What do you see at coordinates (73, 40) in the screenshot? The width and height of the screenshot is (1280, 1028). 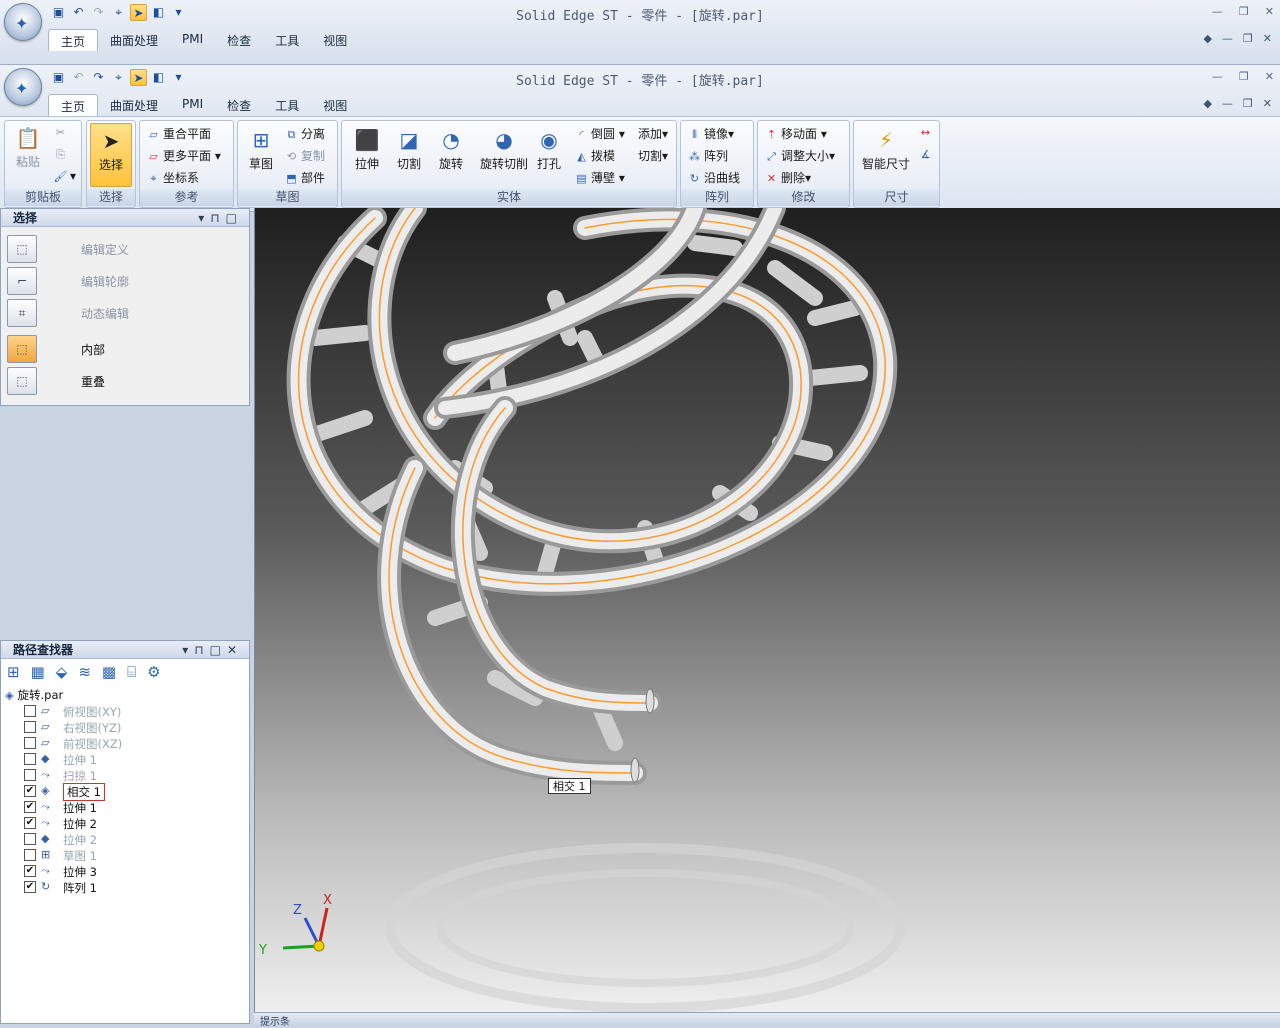 I see `back-tab-home: 主页` at bounding box center [73, 40].